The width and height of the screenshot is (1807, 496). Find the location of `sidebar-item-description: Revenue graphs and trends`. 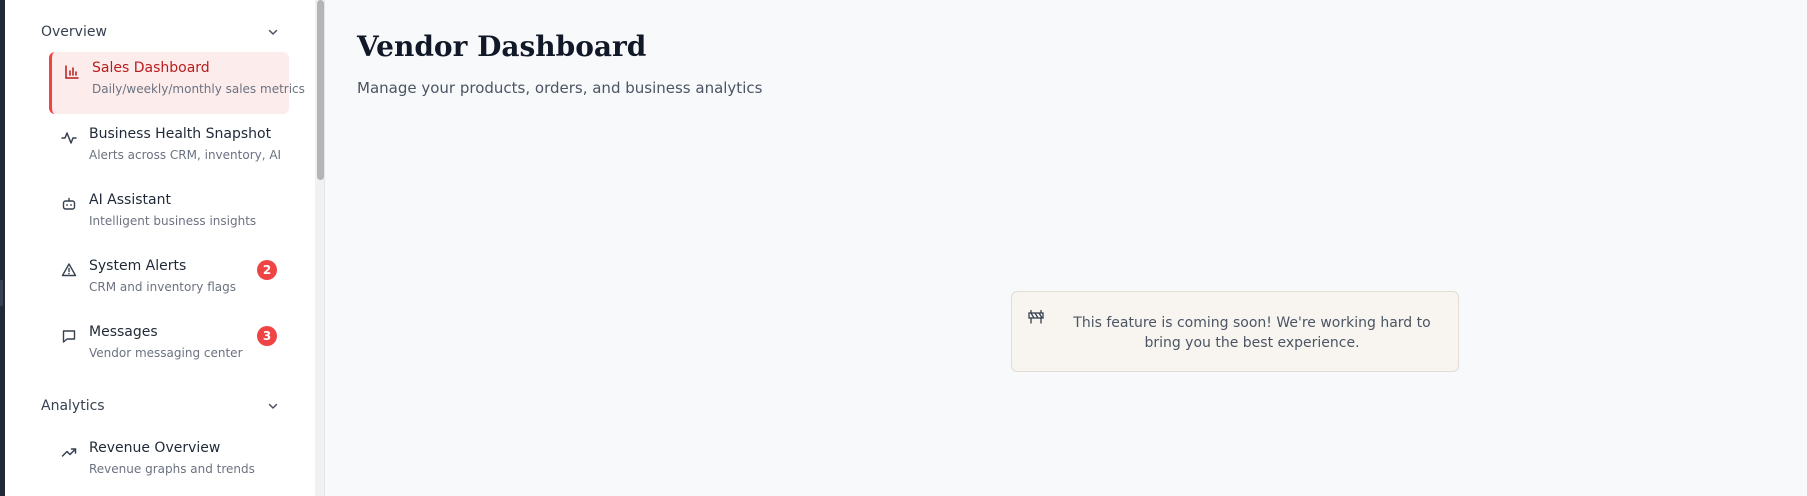

sidebar-item-description: Revenue graphs and trends is located at coordinates (172, 469).